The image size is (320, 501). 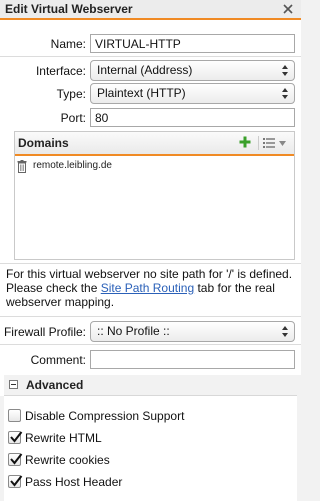 I want to click on firewall-row: Firewall Profile: :: No Profile ::, so click(x=150, y=332).